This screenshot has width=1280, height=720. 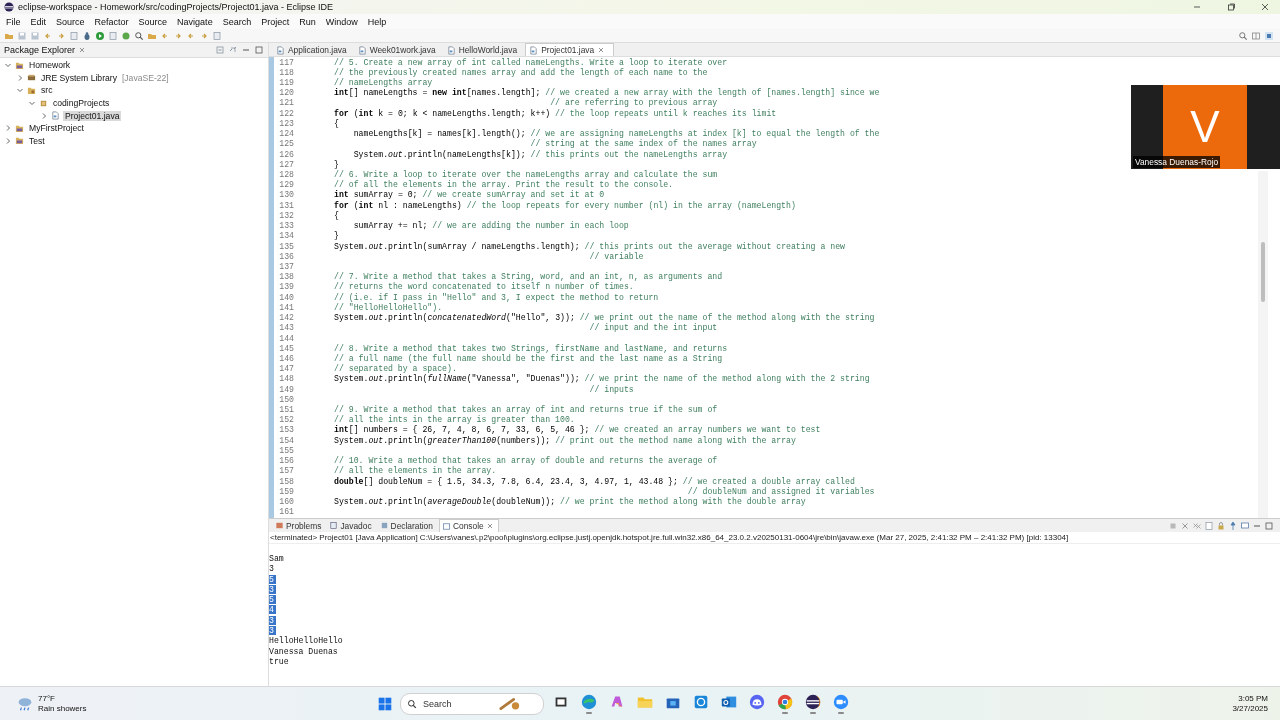 I want to click on editor-tab: Project01.java, so click(x=570, y=49).